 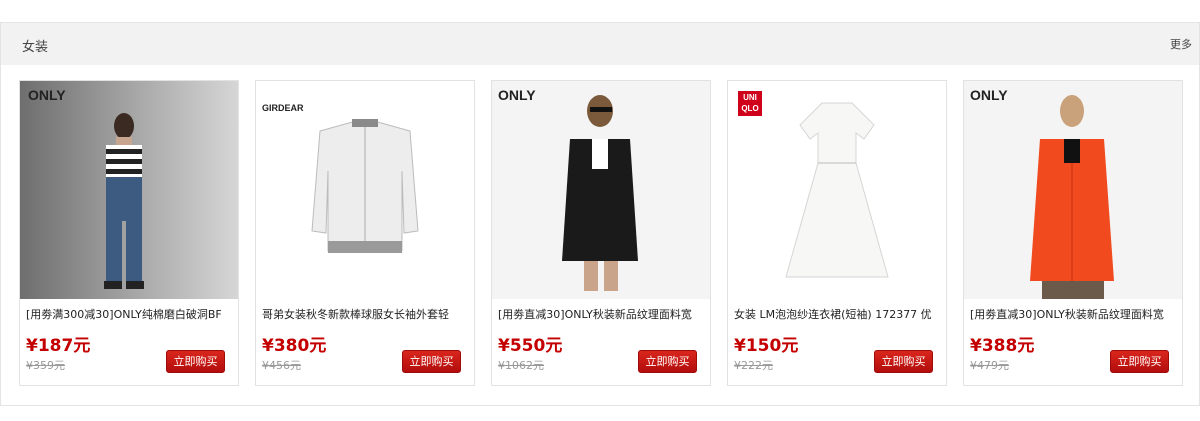 I want to click on more-link: 更多, so click(x=1181, y=44).